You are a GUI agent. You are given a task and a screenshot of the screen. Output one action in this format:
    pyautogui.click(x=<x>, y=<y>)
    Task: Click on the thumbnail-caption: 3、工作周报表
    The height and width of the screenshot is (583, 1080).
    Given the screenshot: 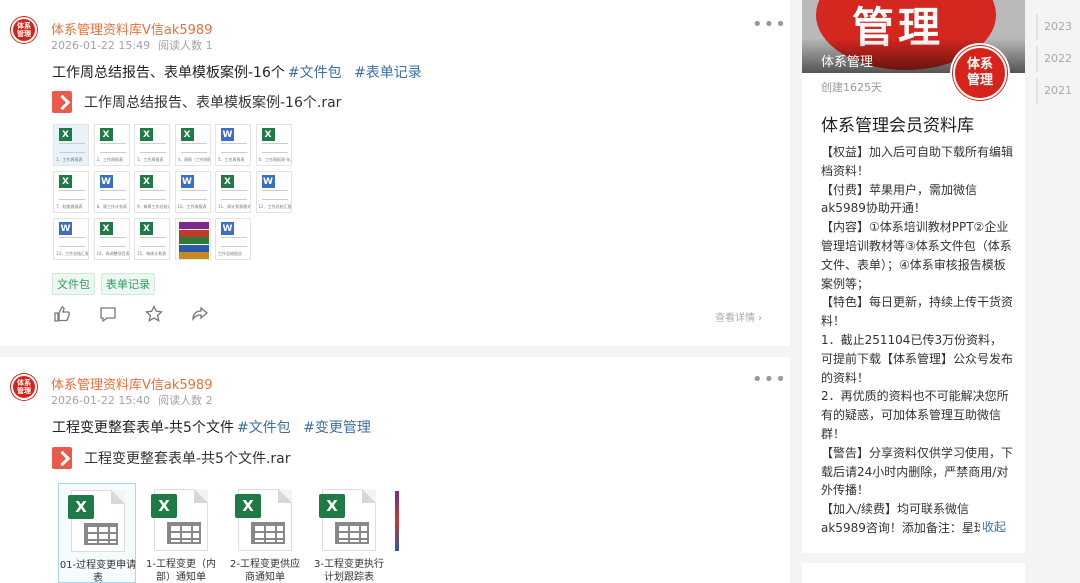 What is the action you would take?
    pyautogui.click(x=150, y=159)
    